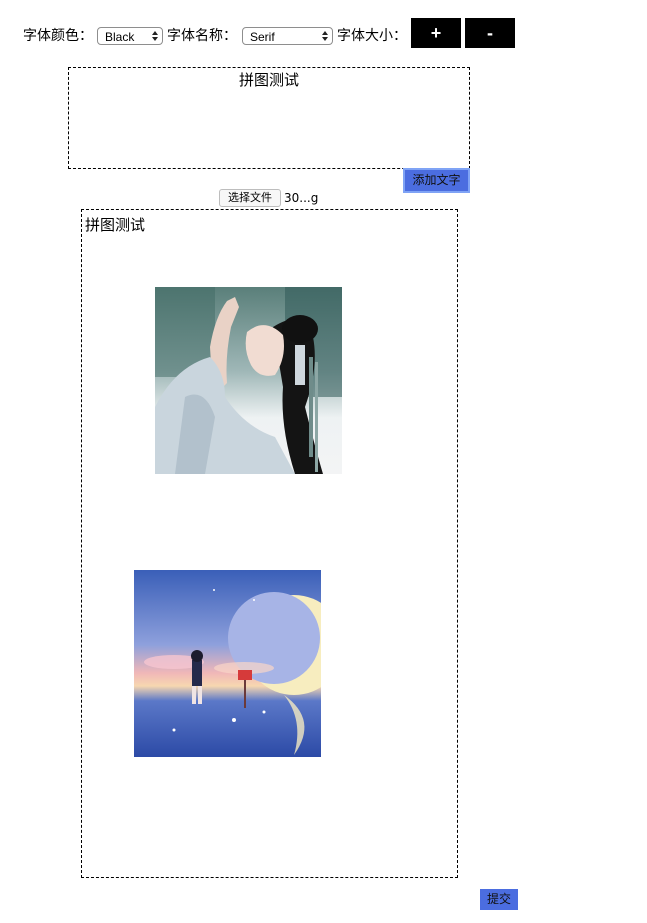 Image resolution: width=647 pixels, height=923 pixels. What do you see at coordinates (287, 36) in the screenshot?
I see `font-name-select: Serif` at bounding box center [287, 36].